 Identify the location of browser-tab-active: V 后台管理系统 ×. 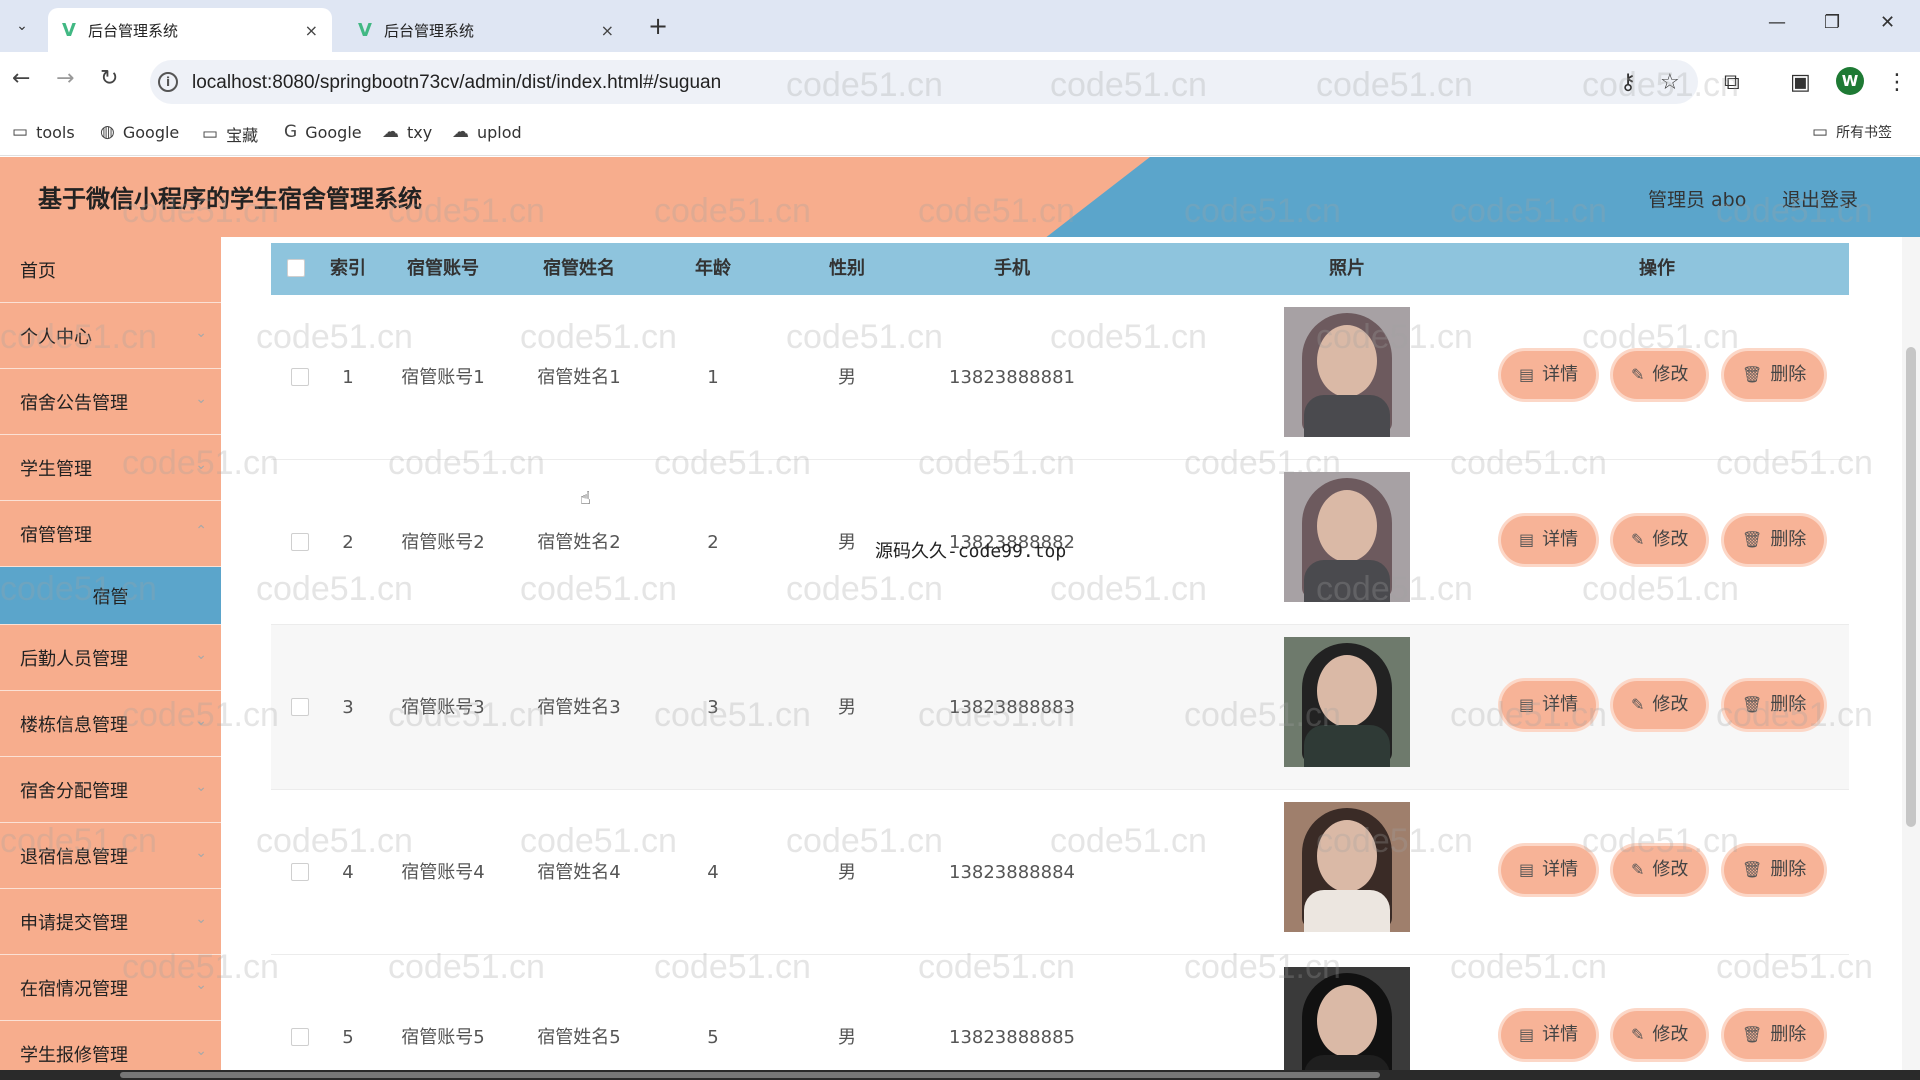
(190, 30).